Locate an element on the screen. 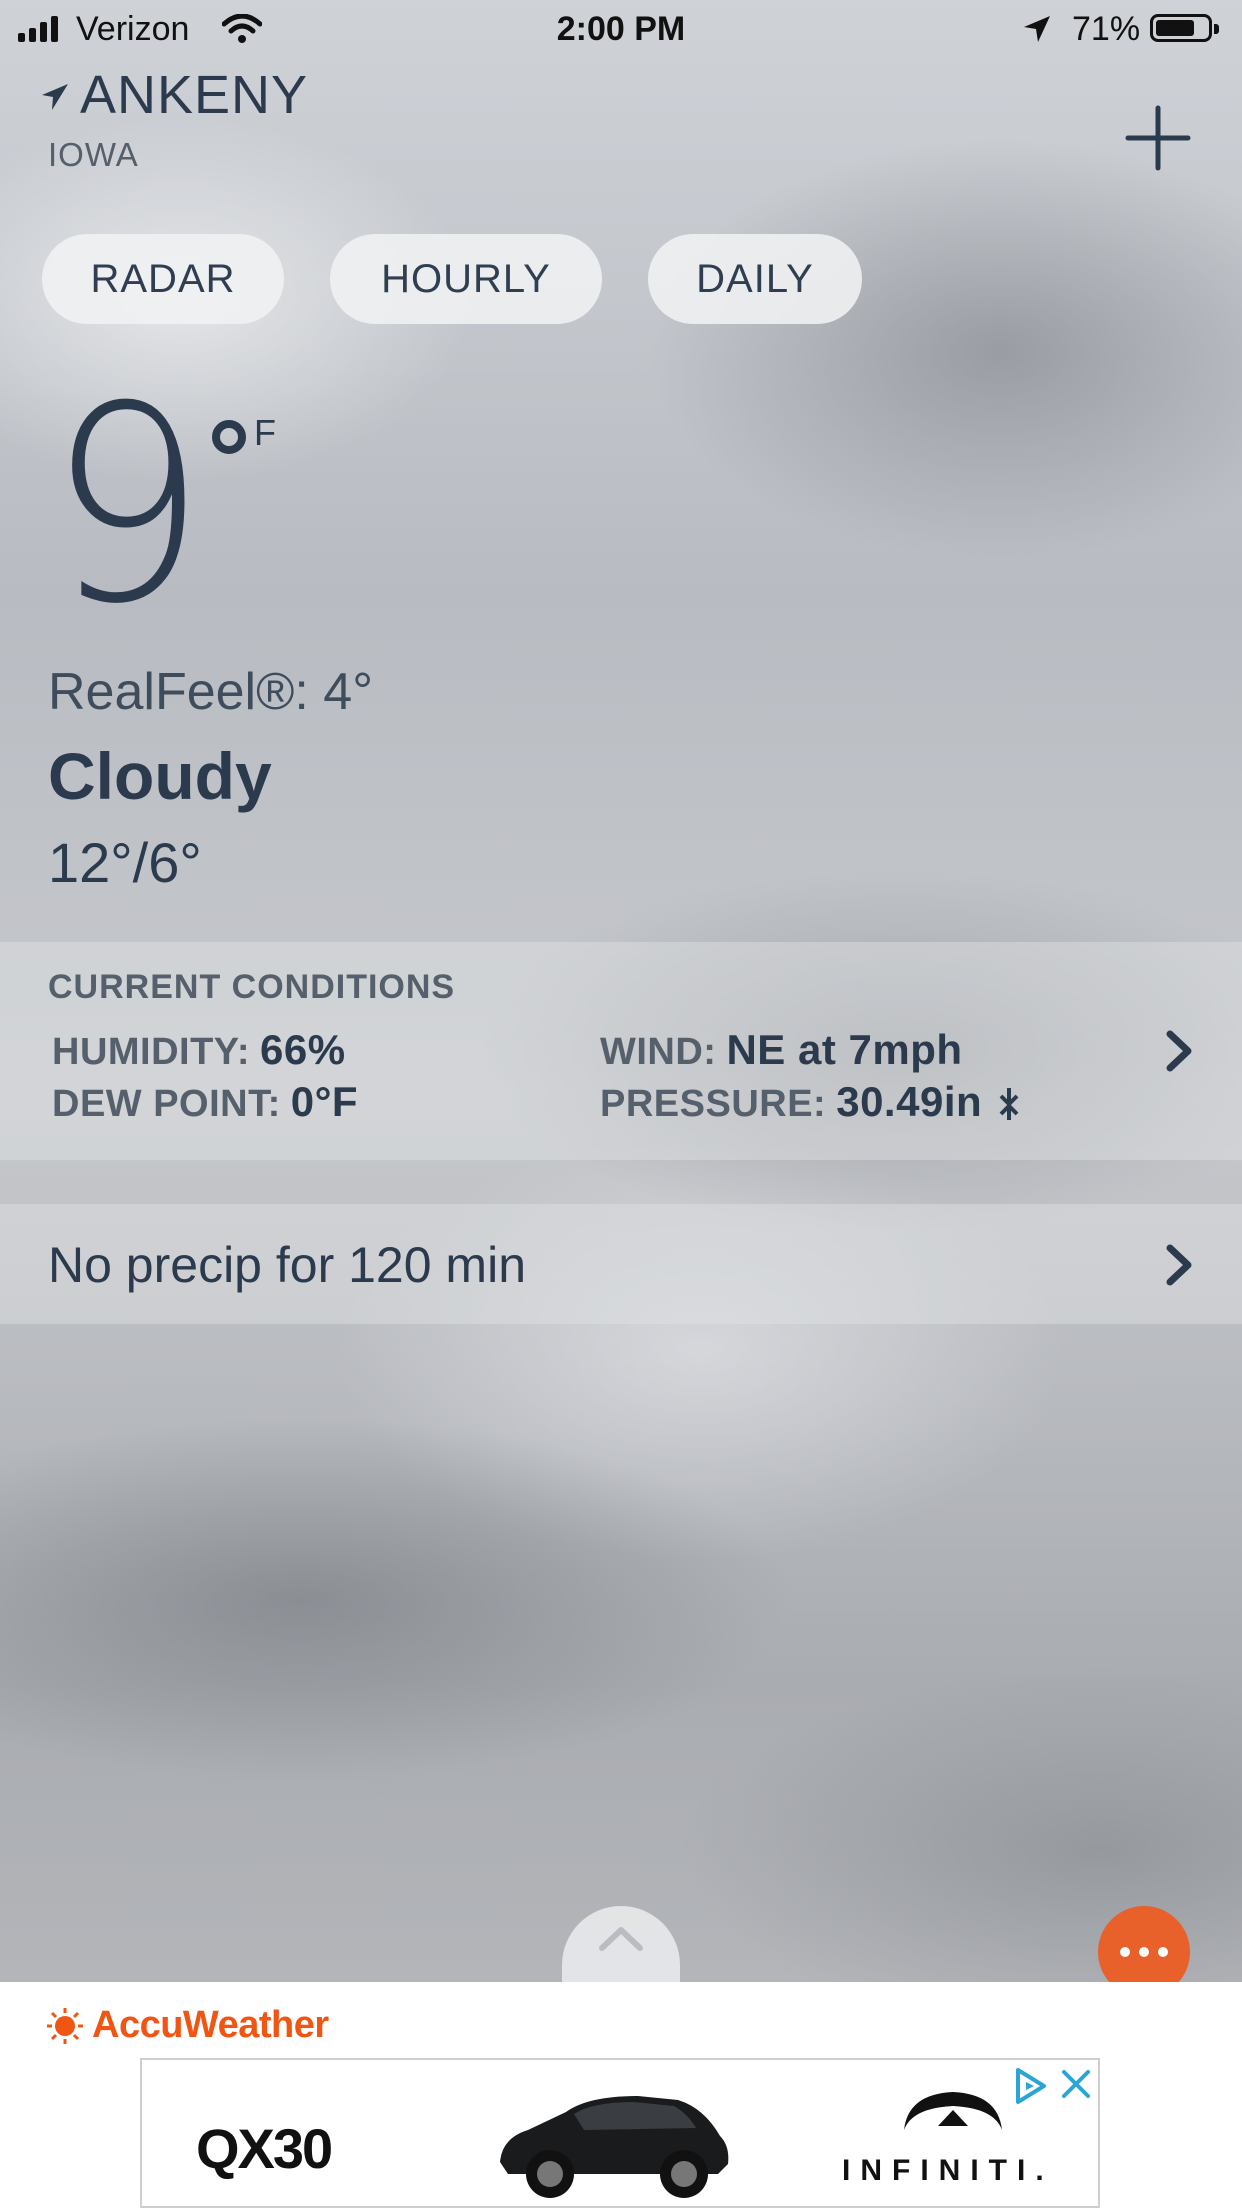 The width and height of the screenshot is (1242, 2208). degree-symbol is located at coordinates (229, 437).